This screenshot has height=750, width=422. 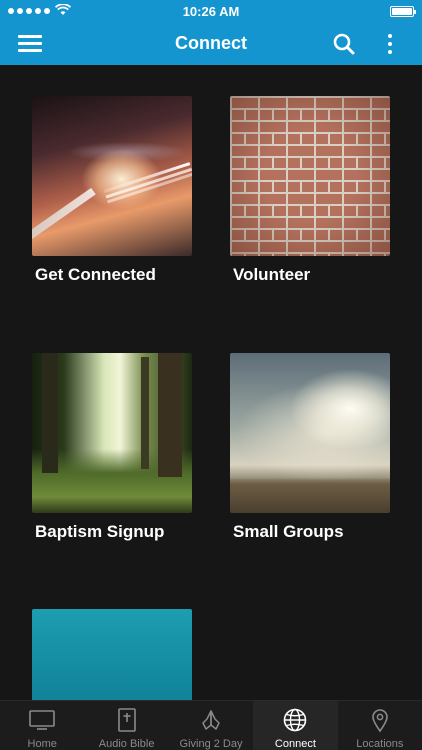 What do you see at coordinates (390, 44) in the screenshot?
I see `more-vertical-icon` at bounding box center [390, 44].